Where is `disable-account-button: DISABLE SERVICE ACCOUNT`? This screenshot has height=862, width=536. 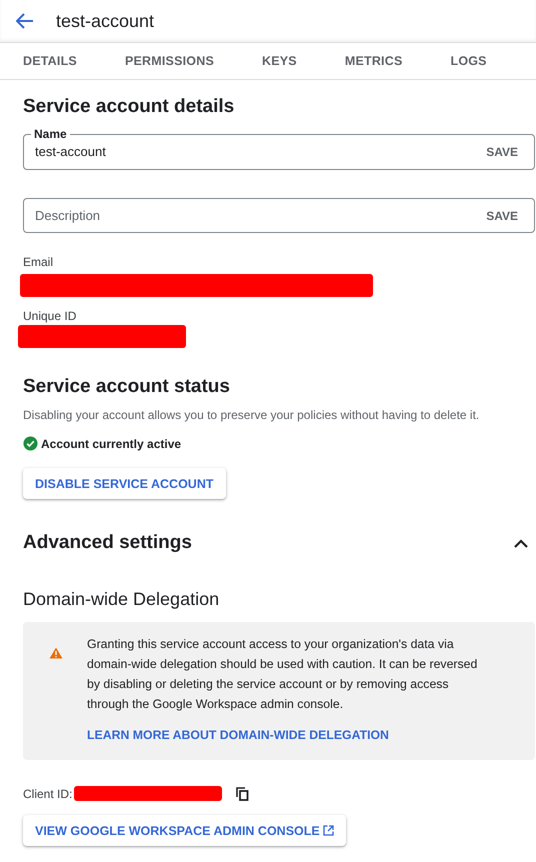 disable-account-button: DISABLE SERVICE ACCOUNT is located at coordinates (124, 483).